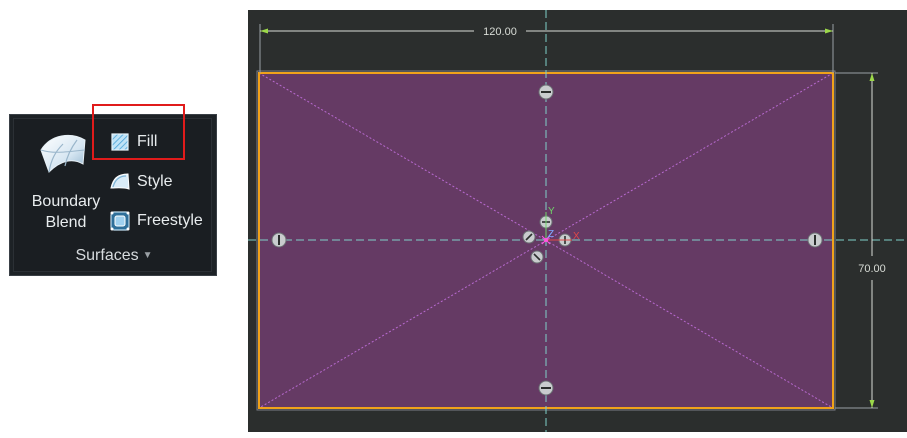 Image resolution: width=907 pixels, height=438 pixels. Describe the element at coordinates (147, 255) in the screenshot. I see `chevron-down-icon: ▼` at that location.